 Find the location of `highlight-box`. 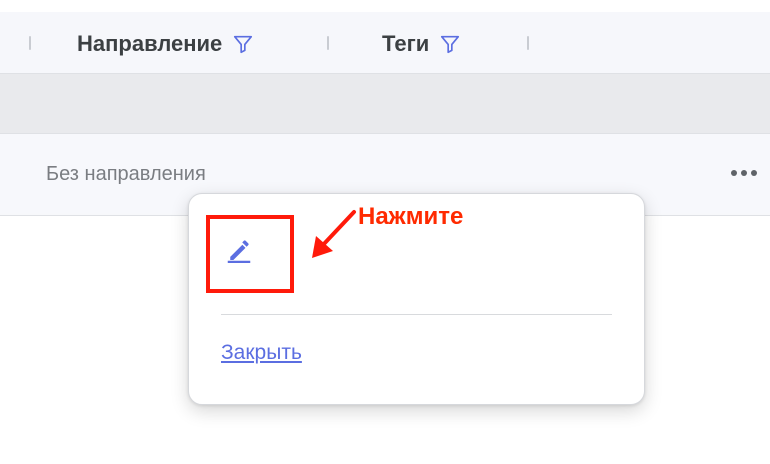

highlight-box is located at coordinates (250, 254).